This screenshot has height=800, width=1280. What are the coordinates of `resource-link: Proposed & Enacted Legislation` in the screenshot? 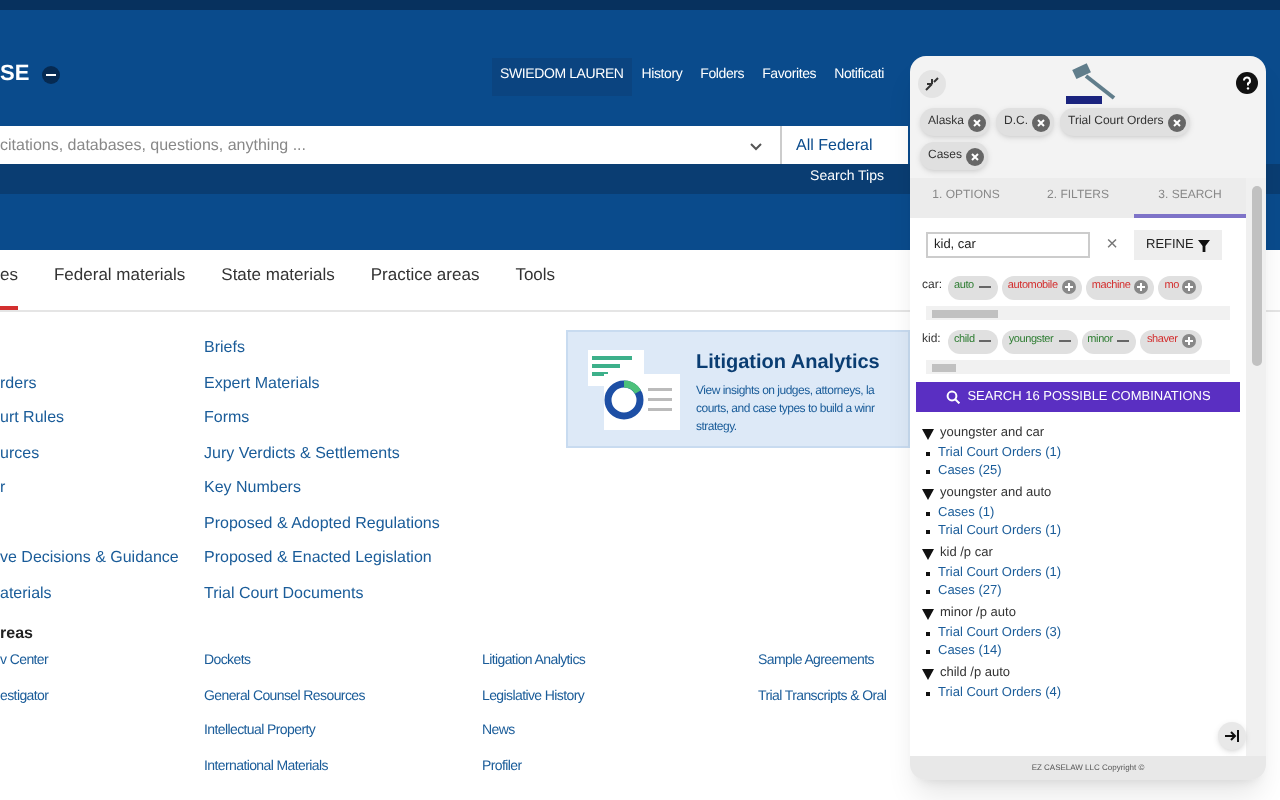 It's located at (318, 557).